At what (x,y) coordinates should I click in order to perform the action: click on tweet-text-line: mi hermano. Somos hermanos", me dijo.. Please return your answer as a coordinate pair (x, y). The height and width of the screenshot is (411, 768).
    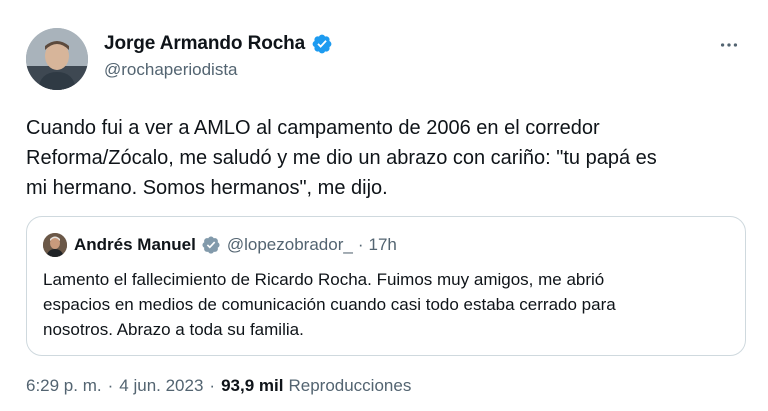
    Looking at the image, I should click on (207, 188).